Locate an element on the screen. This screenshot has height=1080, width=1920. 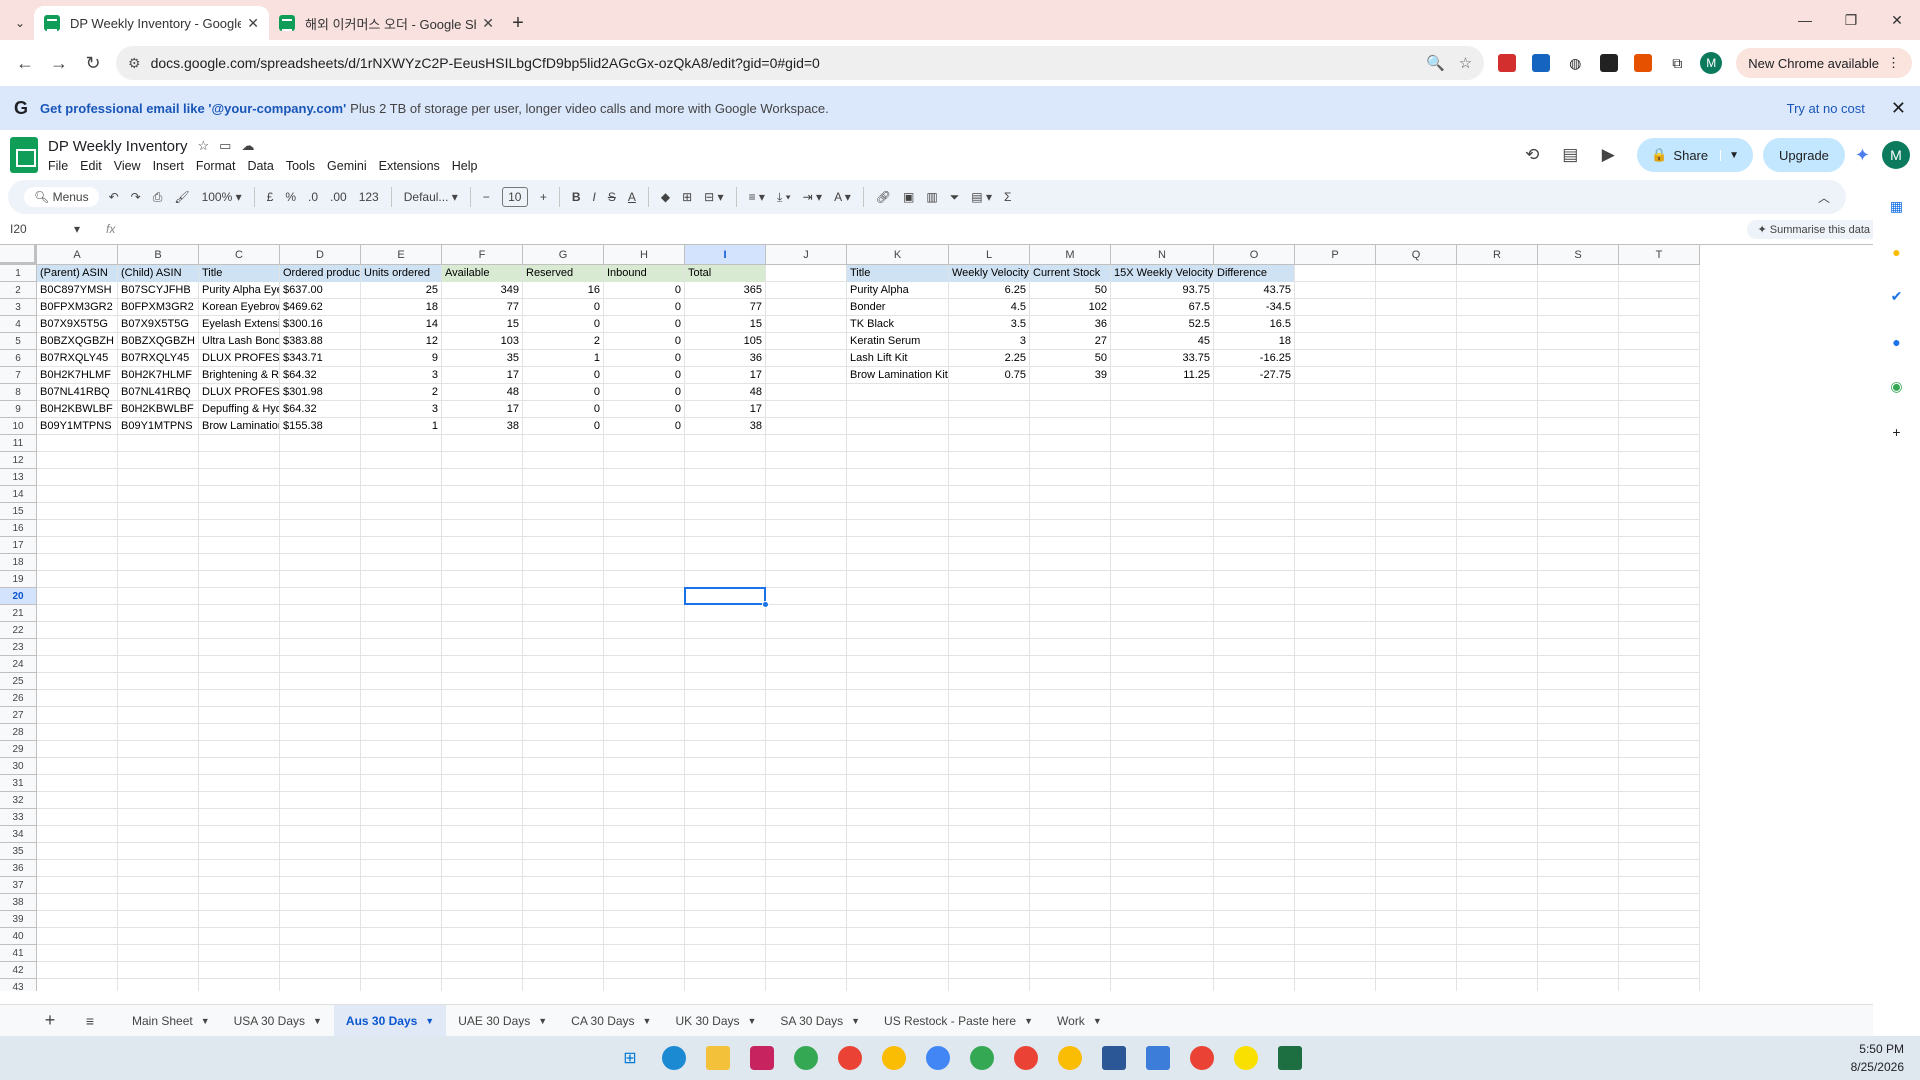
row-header-38: 38 is located at coordinates (18, 902).